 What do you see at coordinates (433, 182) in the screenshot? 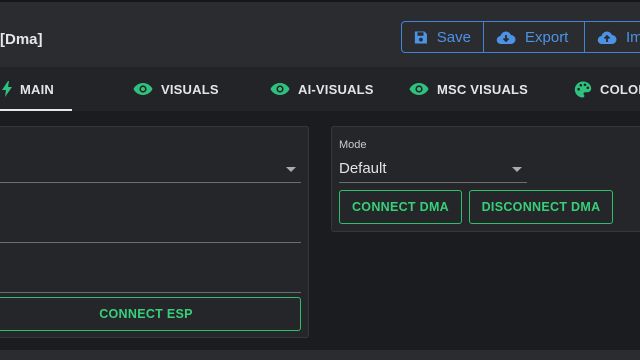
I see `mode-select-underline` at bounding box center [433, 182].